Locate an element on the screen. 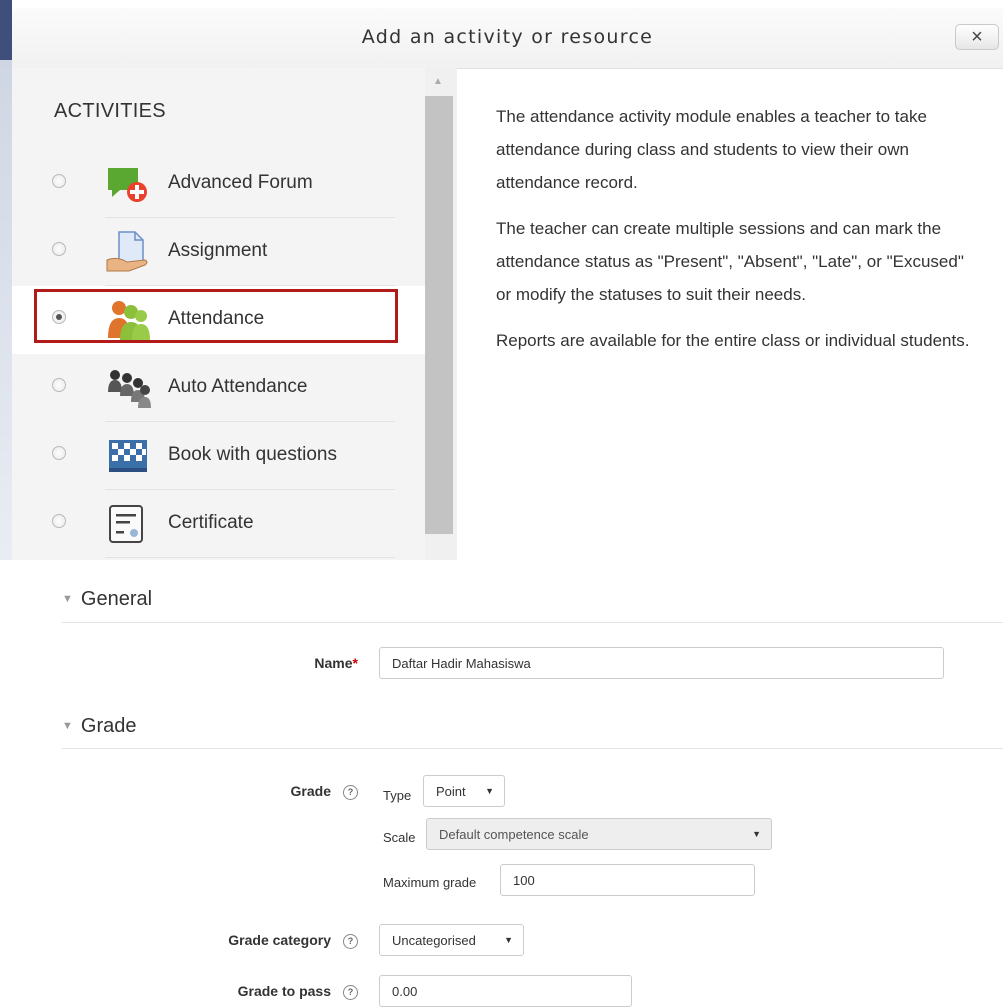 The image size is (1003, 1007). name-input: Daftar Hadir Mahasiswa is located at coordinates (661, 663).